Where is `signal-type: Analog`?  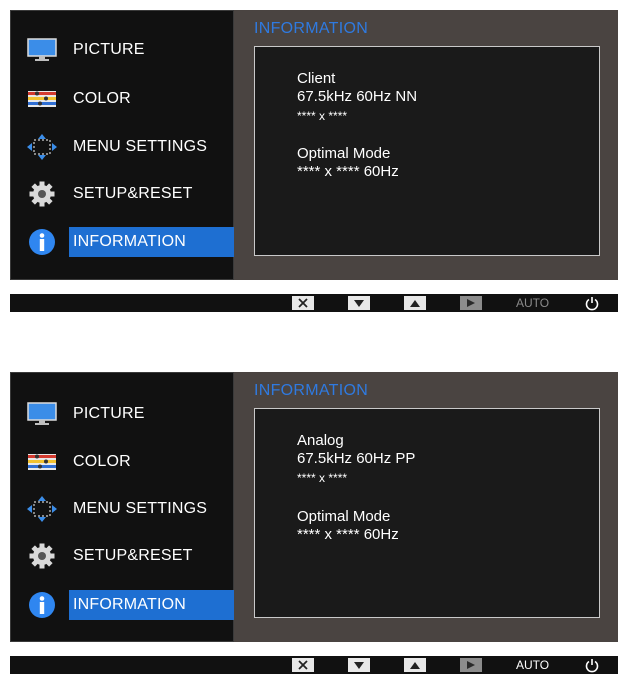 signal-type: Analog is located at coordinates (320, 440).